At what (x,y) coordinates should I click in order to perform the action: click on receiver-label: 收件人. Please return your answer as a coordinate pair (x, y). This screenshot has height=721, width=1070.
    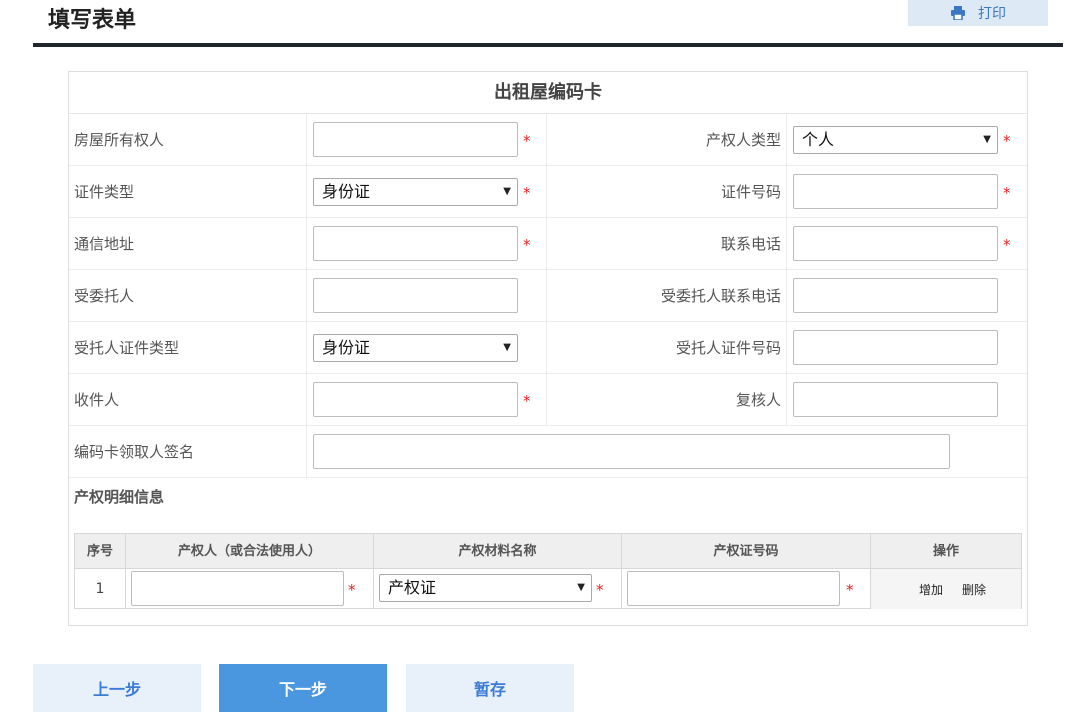
    Looking at the image, I should click on (97, 400).